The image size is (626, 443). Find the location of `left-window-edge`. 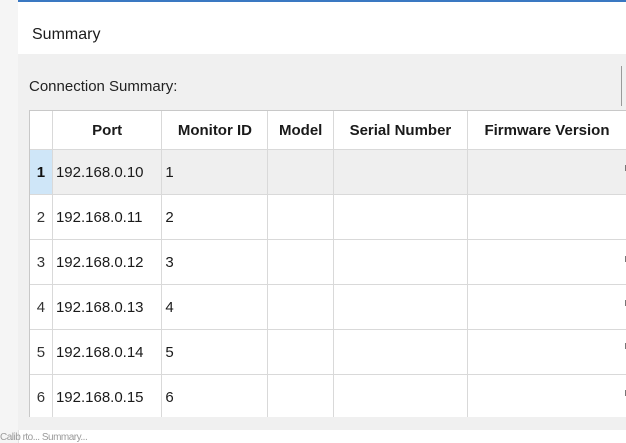

left-window-edge is located at coordinates (9, 221).